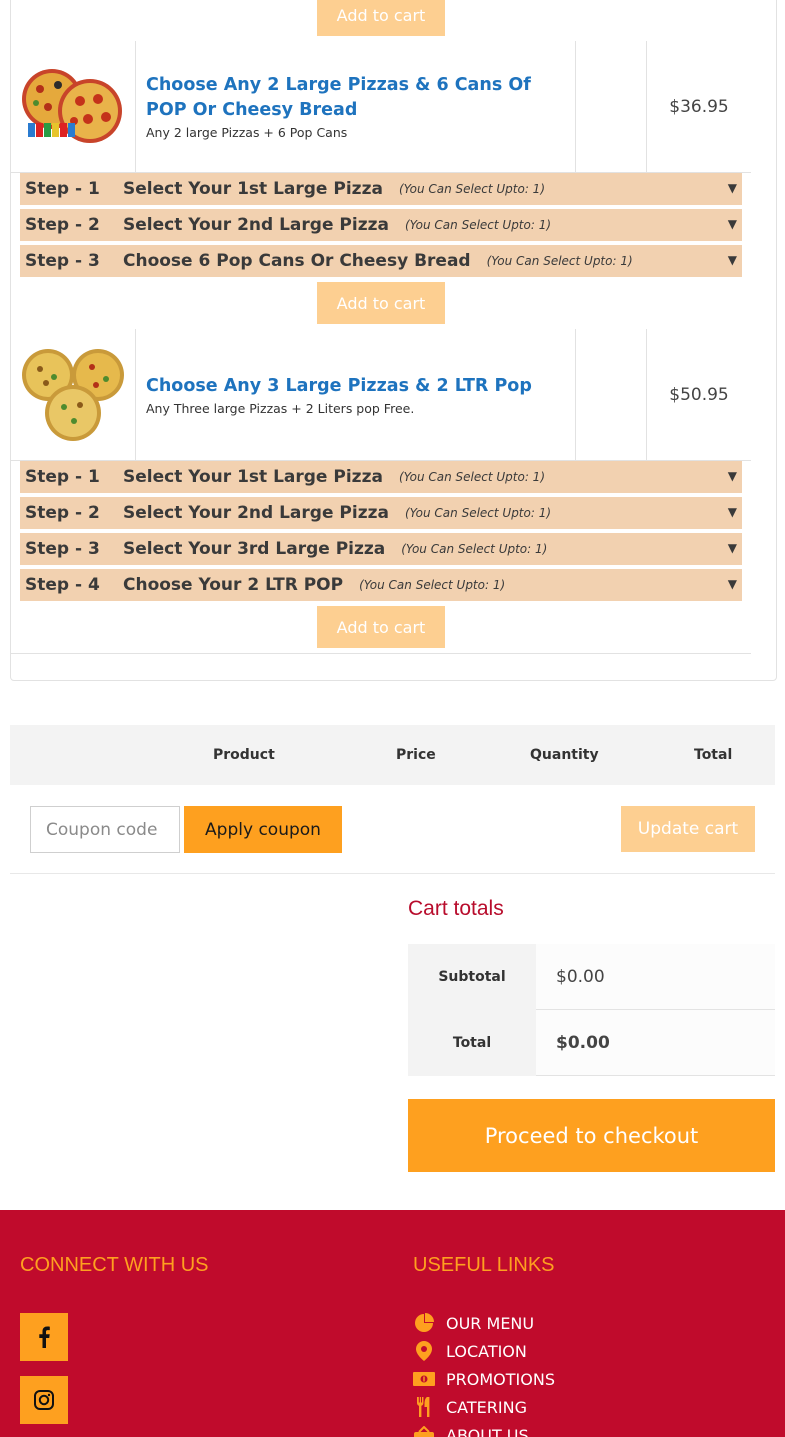  I want to click on footer-link-our-menu: OUR MENU, so click(473, 1323).